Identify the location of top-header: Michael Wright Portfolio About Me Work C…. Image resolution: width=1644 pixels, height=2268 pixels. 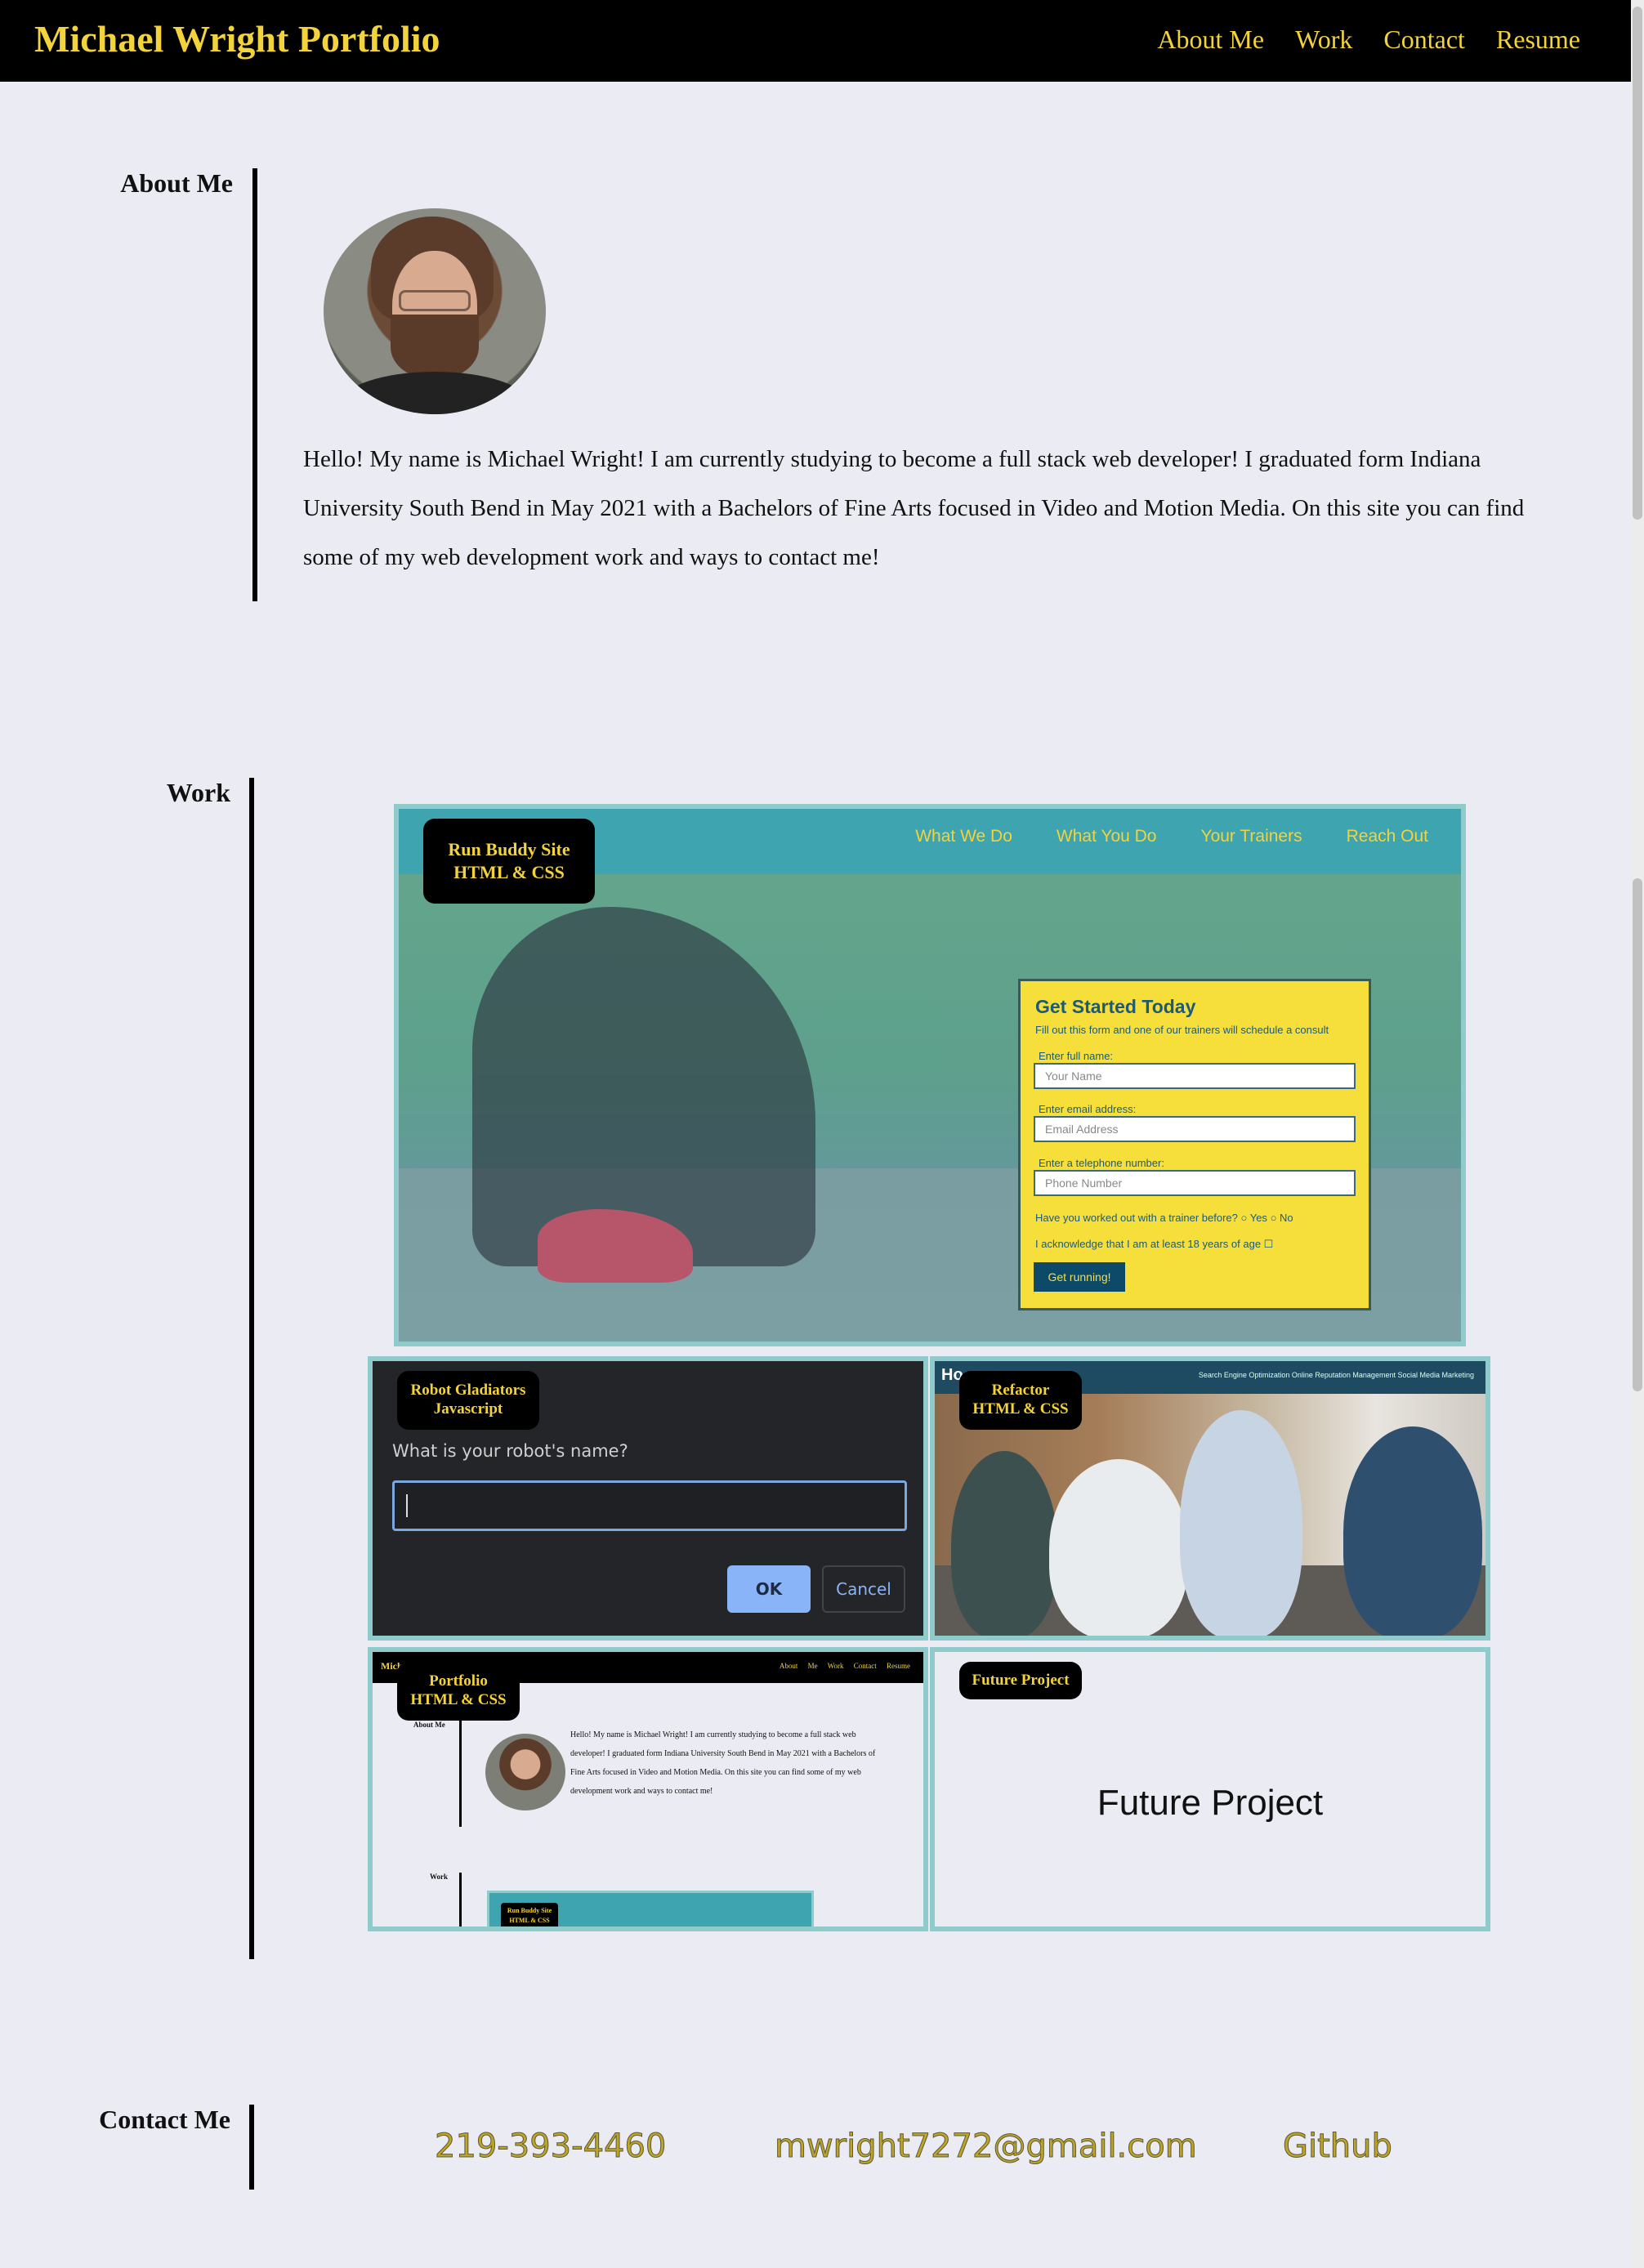
(822, 41).